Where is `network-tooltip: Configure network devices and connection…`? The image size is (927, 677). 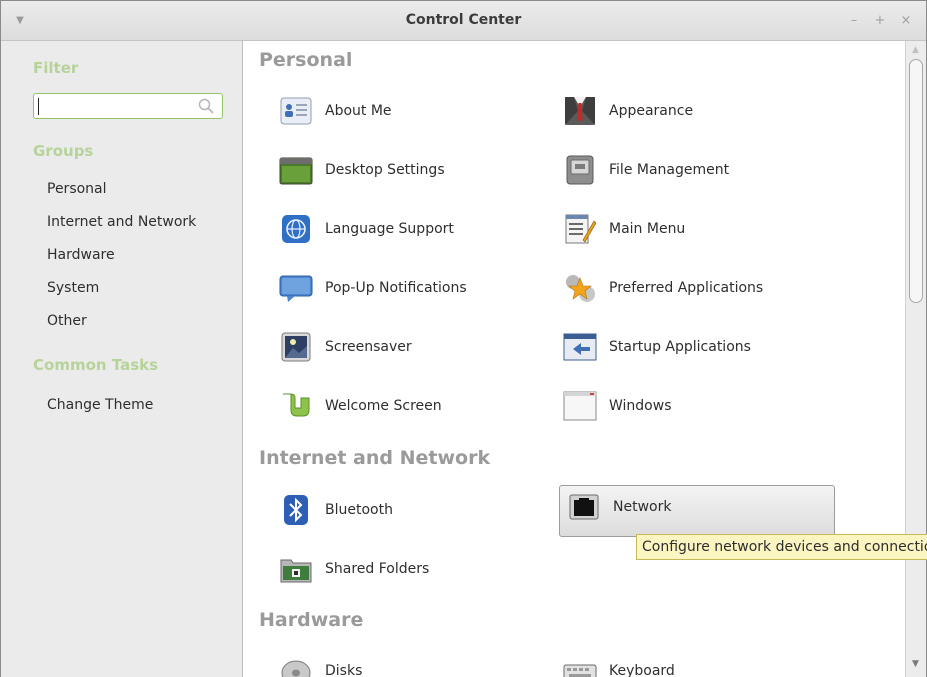 network-tooltip: Configure network devices and connection… is located at coordinates (781, 547).